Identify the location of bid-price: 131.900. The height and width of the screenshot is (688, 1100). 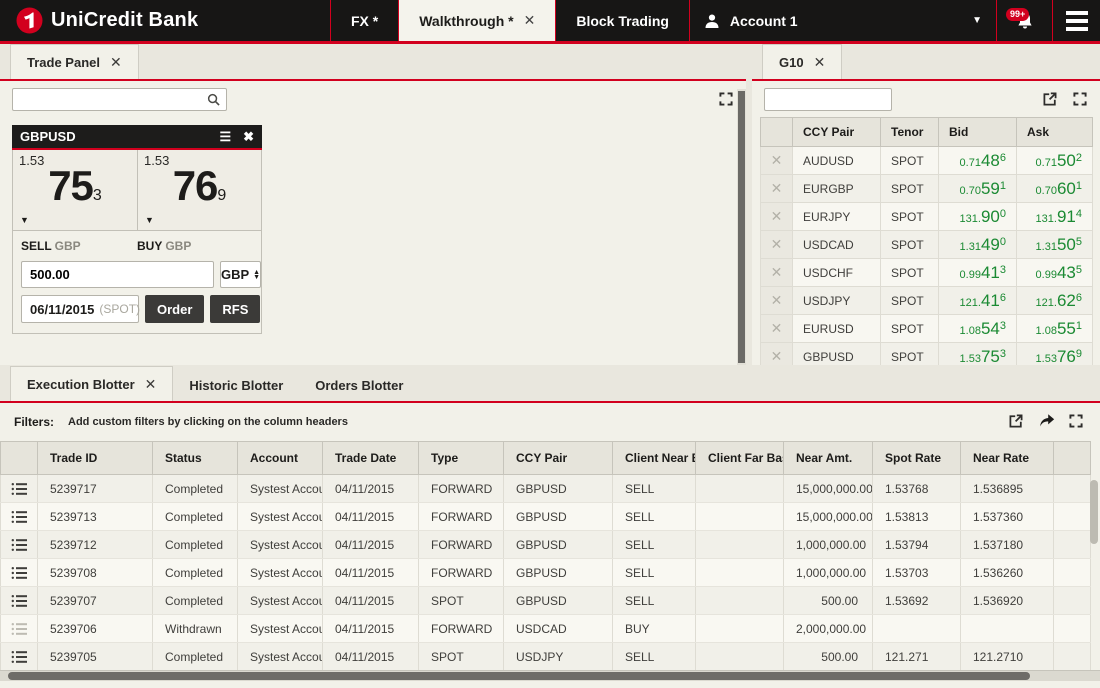
(977, 216).